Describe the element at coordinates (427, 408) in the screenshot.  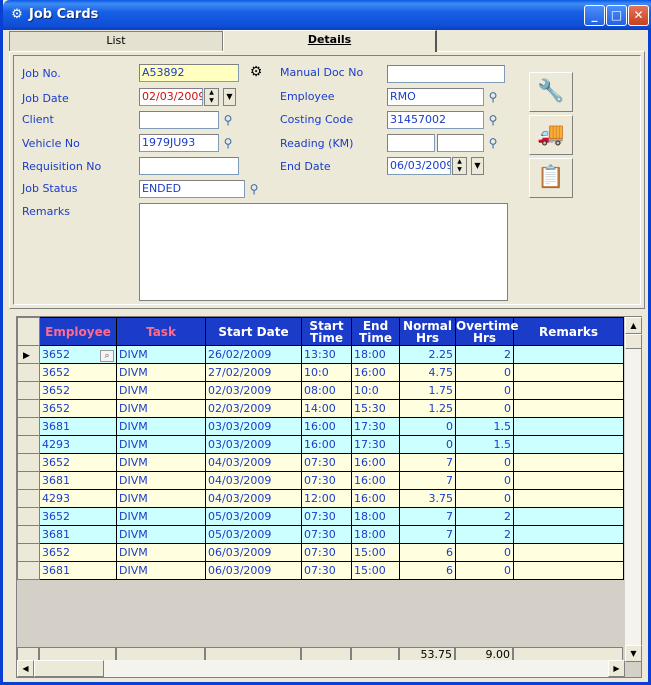
I see `normal-hrs-cell: 1.25` at that location.